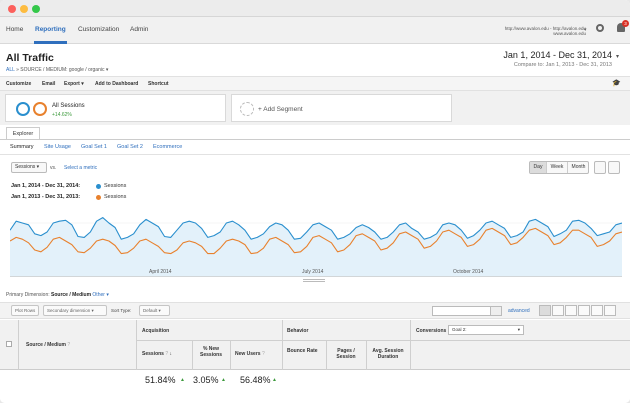  I want to click on line-chart-icon, so click(600, 167).